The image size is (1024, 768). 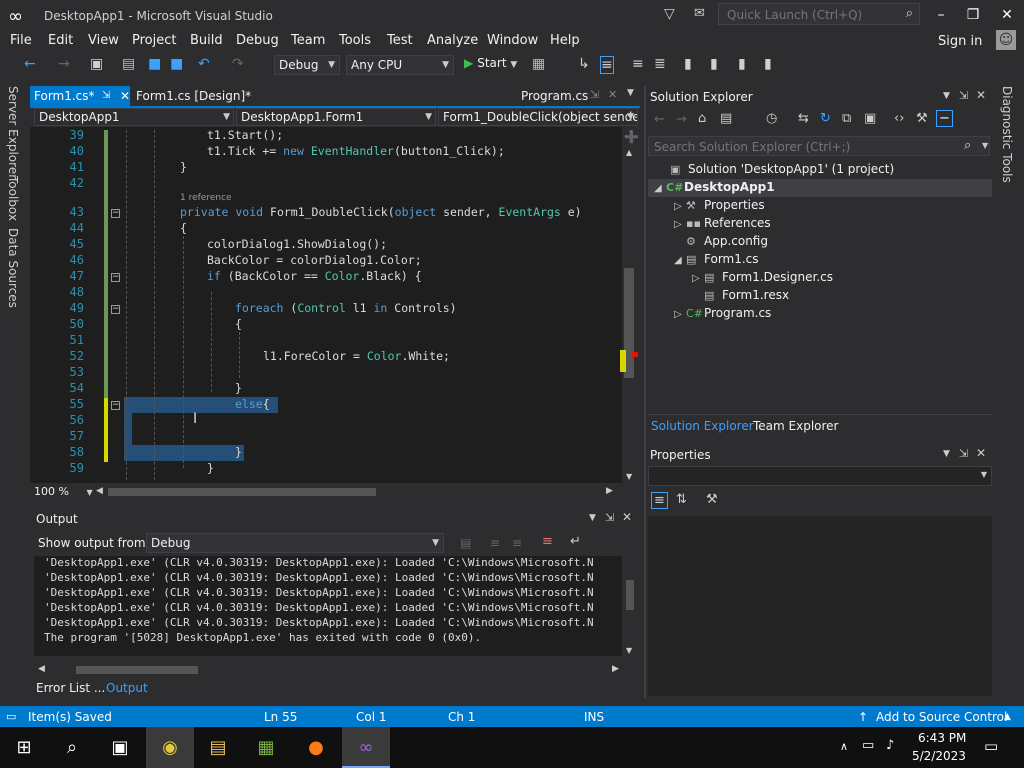 I want to click on tree-item-program-cs: ▷ C#Program.cs, so click(x=722, y=313).